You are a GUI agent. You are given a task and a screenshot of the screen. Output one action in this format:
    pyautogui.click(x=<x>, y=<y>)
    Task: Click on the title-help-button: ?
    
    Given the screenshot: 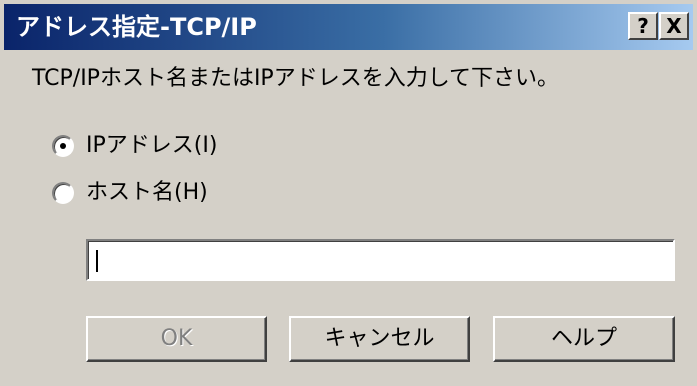 What is the action you would take?
    pyautogui.click(x=643, y=26)
    